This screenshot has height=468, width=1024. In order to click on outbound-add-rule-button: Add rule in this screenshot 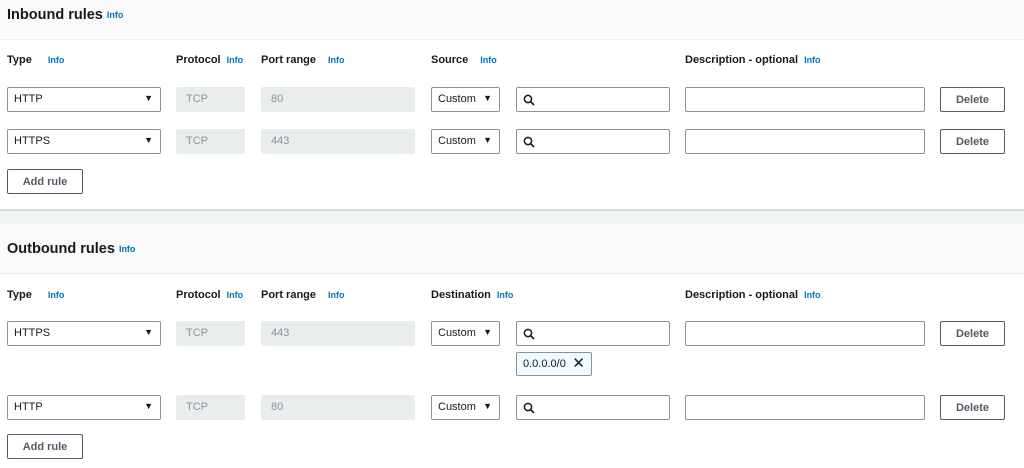, I will do `click(45, 446)`.